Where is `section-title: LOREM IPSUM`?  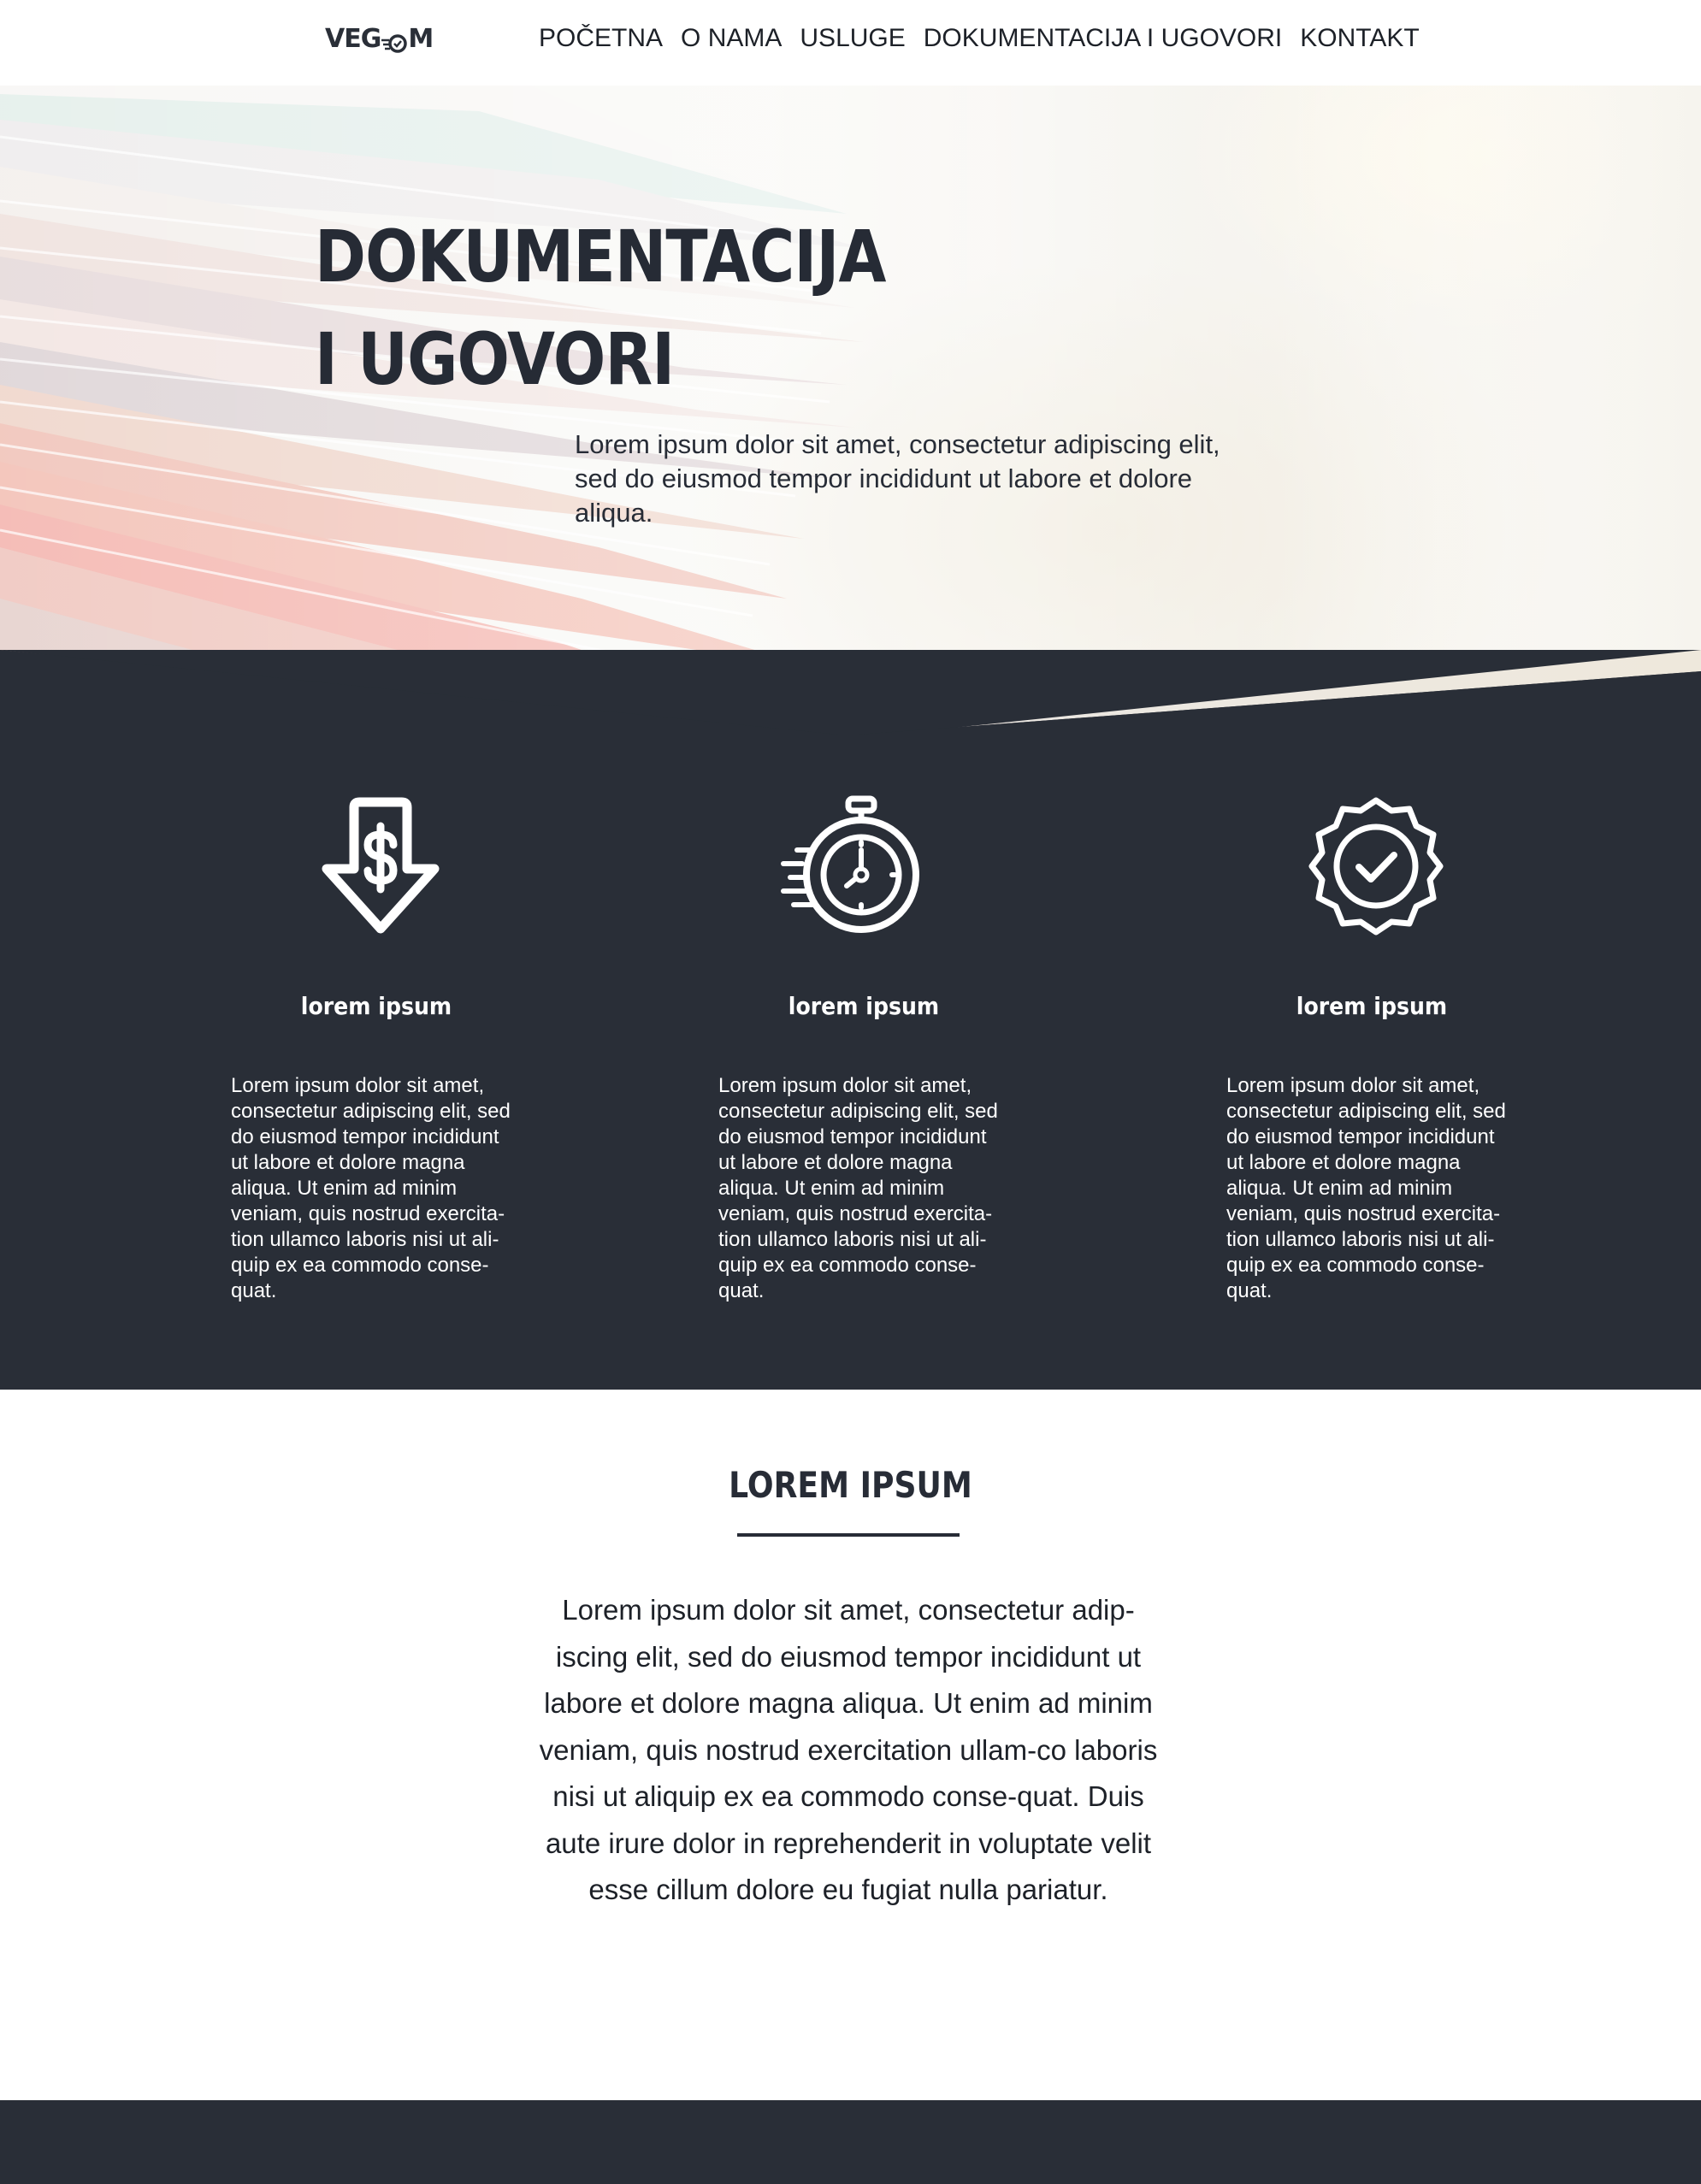 section-title: LOREM IPSUM is located at coordinates (850, 1485).